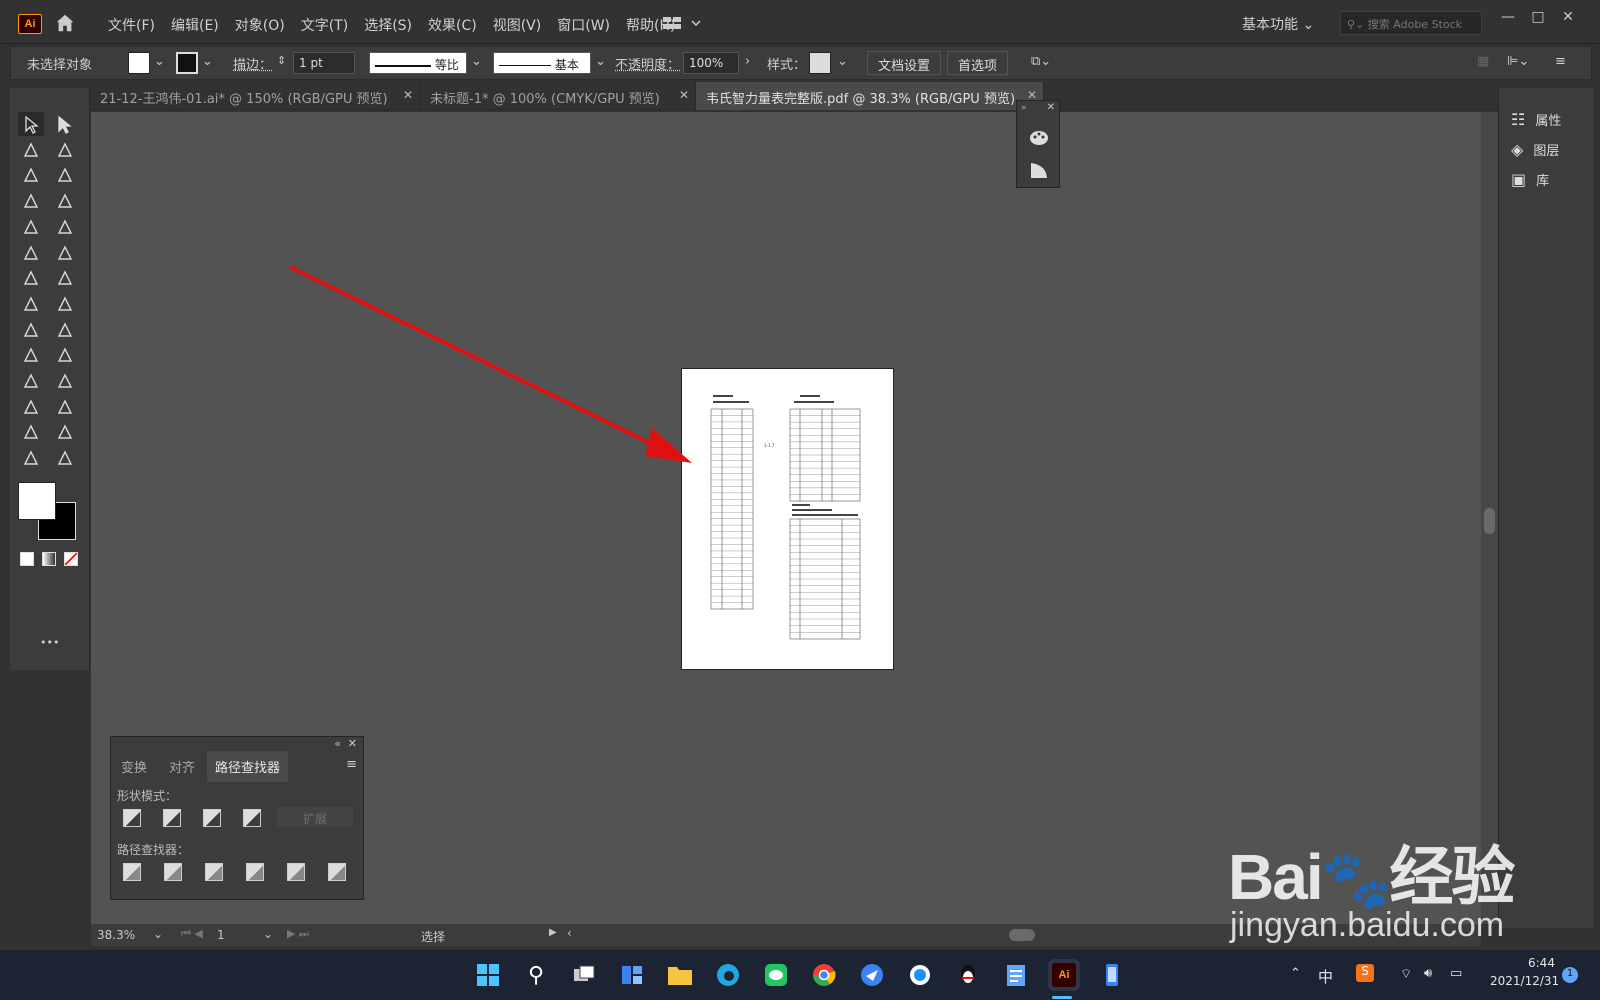  What do you see at coordinates (31, 175) in the screenshot?
I see `pen-tool-icon` at bounding box center [31, 175].